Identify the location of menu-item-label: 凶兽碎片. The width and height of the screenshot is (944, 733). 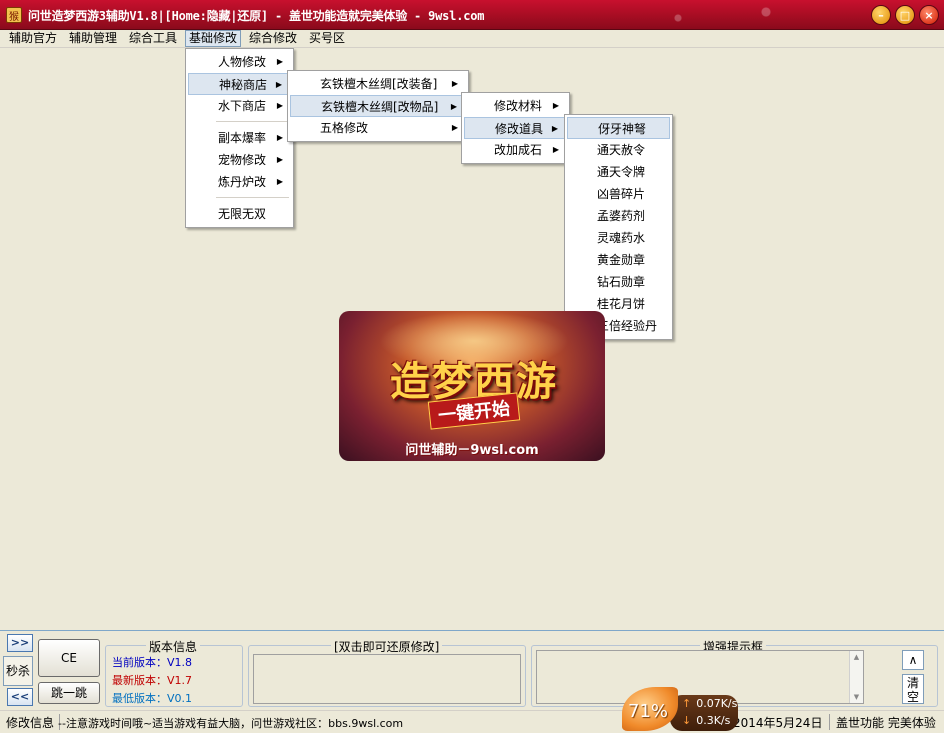
(621, 194).